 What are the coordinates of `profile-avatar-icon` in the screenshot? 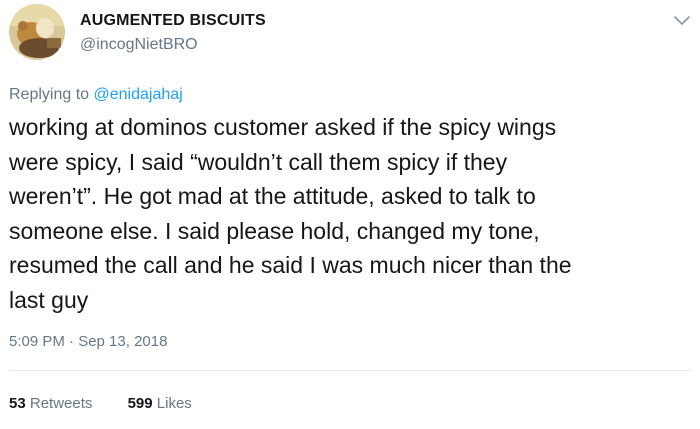 It's located at (37, 32).